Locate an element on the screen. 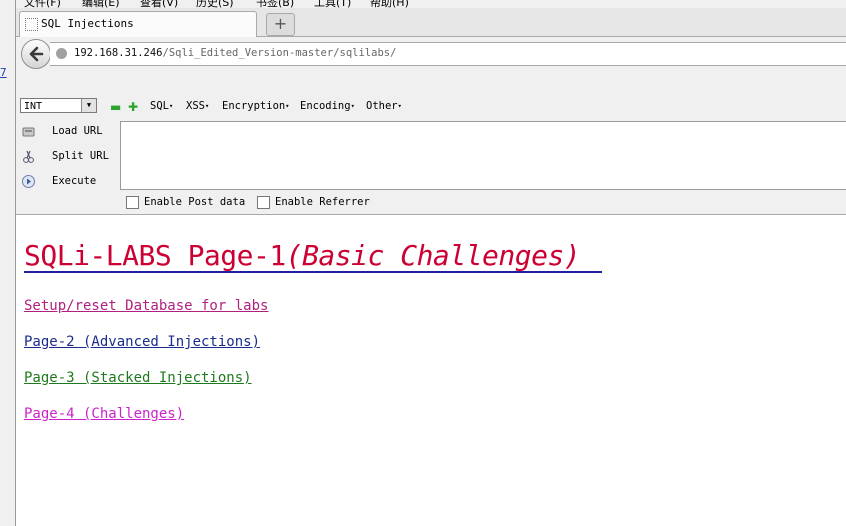 The width and height of the screenshot is (846, 526). tab-sql-injections: SQL Injections is located at coordinates (138, 24).